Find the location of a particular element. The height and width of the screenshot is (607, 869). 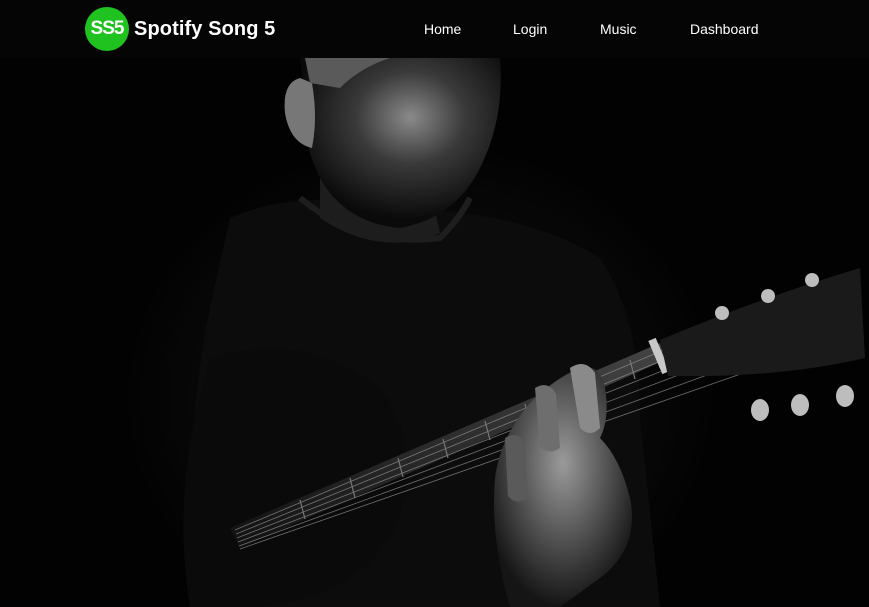

nav-dashboard-link: Dashboard is located at coordinates (724, 29).